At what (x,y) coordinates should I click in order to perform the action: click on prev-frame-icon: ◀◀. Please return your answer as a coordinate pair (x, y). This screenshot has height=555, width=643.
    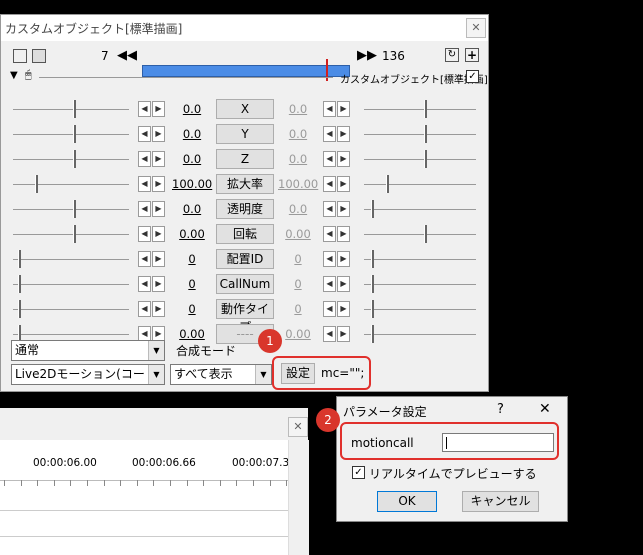
    Looking at the image, I should click on (127, 55).